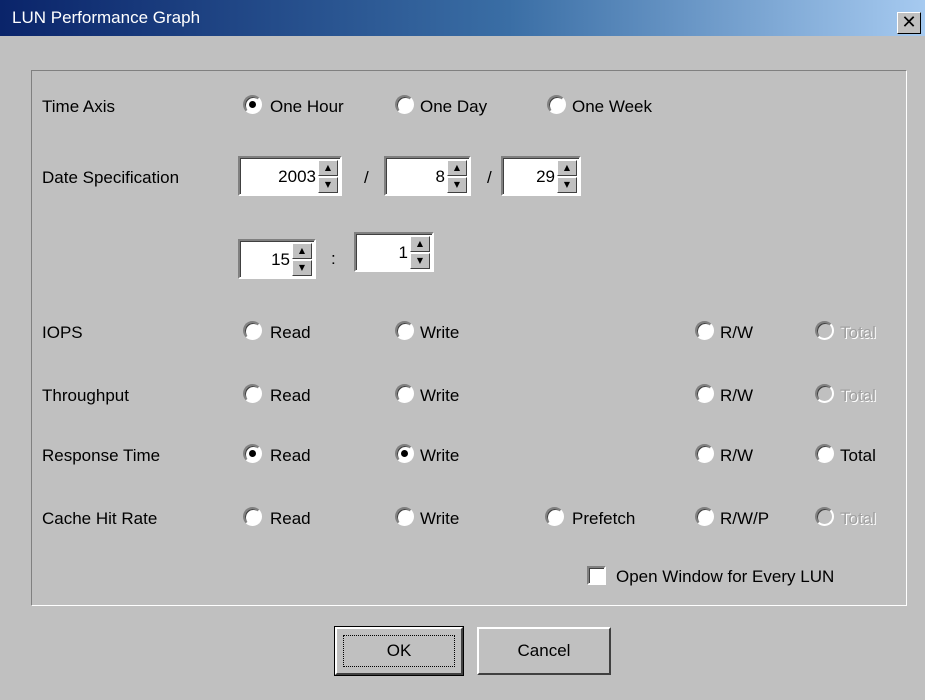 The image size is (925, 700). What do you see at coordinates (439, 396) in the screenshot?
I see `throughput-write-label: Write` at bounding box center [439, 396].